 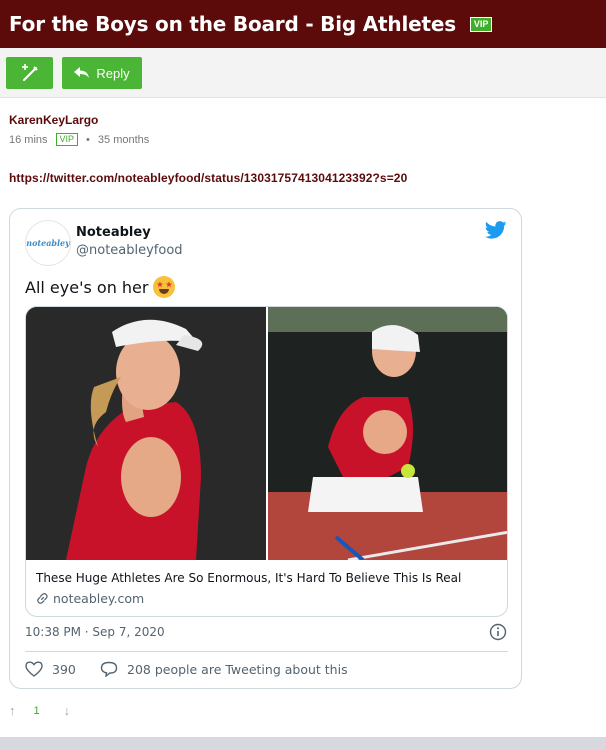 I want to click on author-vip-badge: VIP, so click(x=67, y=139).